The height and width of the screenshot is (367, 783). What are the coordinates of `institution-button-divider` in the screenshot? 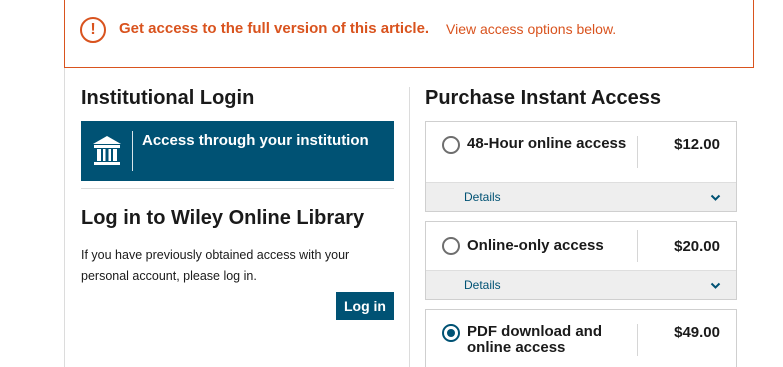 It's located at (132, 151).